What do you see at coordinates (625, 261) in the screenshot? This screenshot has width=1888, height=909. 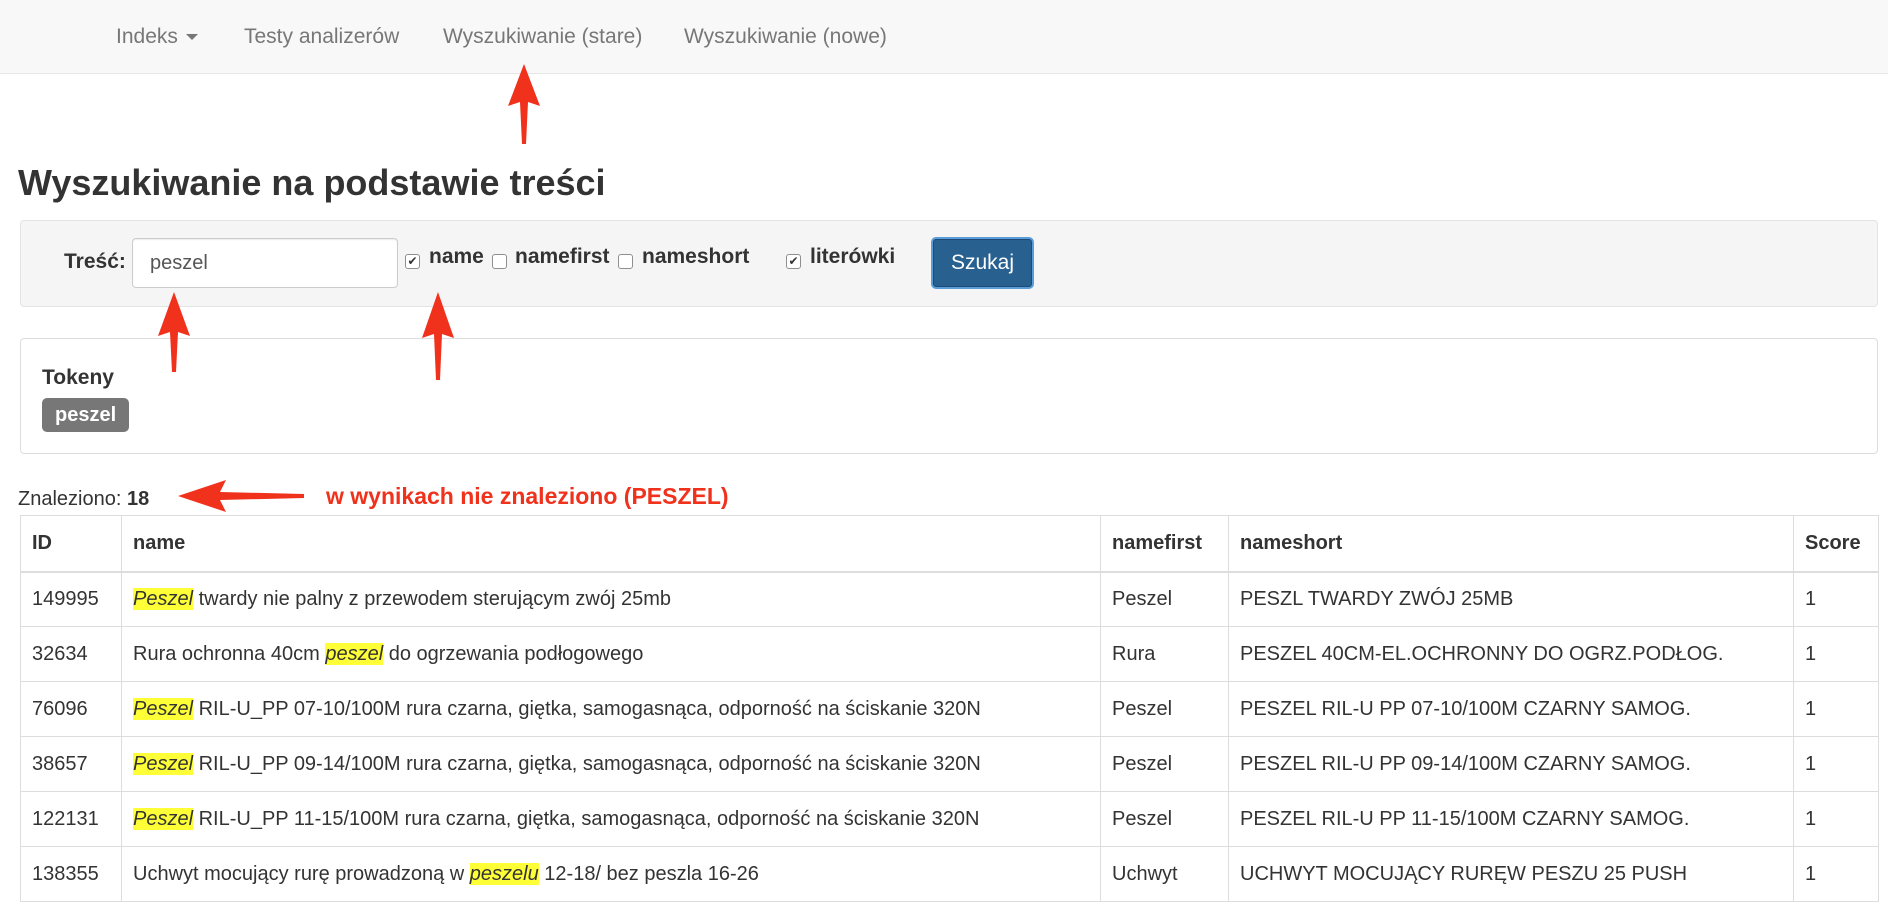 I see `checkbox-nameshort` at bounding box center [625, 261].